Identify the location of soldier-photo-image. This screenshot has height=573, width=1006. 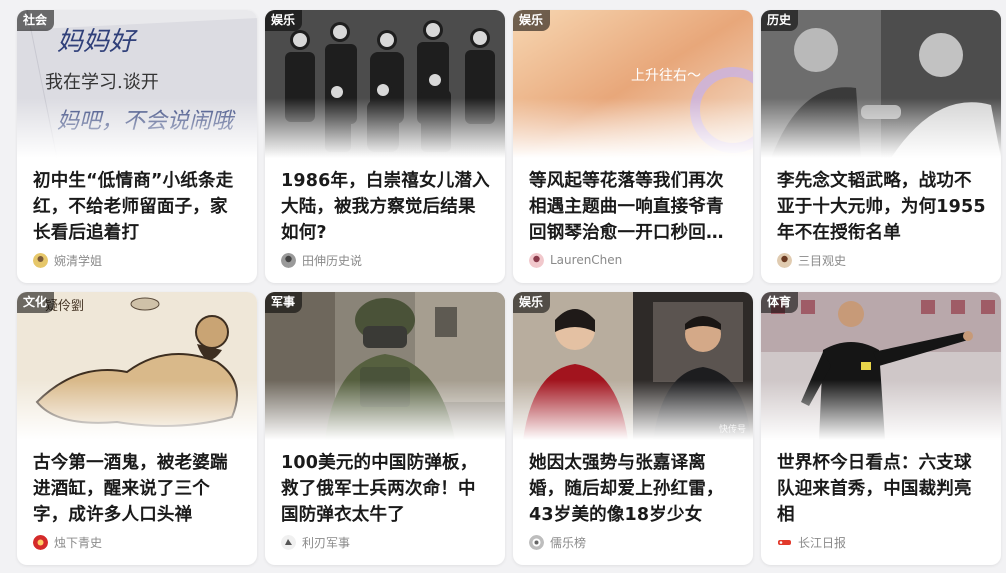
(385, 366).